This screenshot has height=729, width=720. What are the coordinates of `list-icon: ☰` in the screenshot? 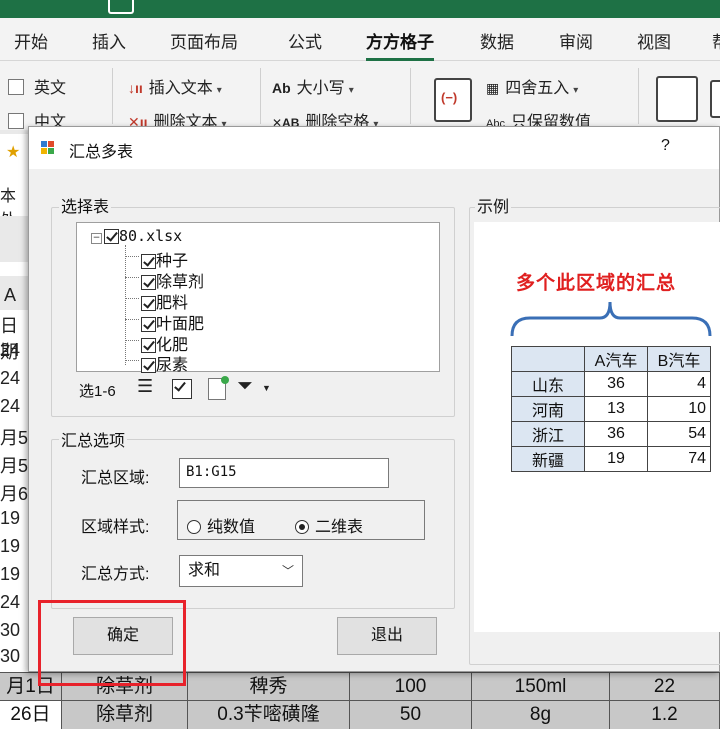 It's located at (145, 386).